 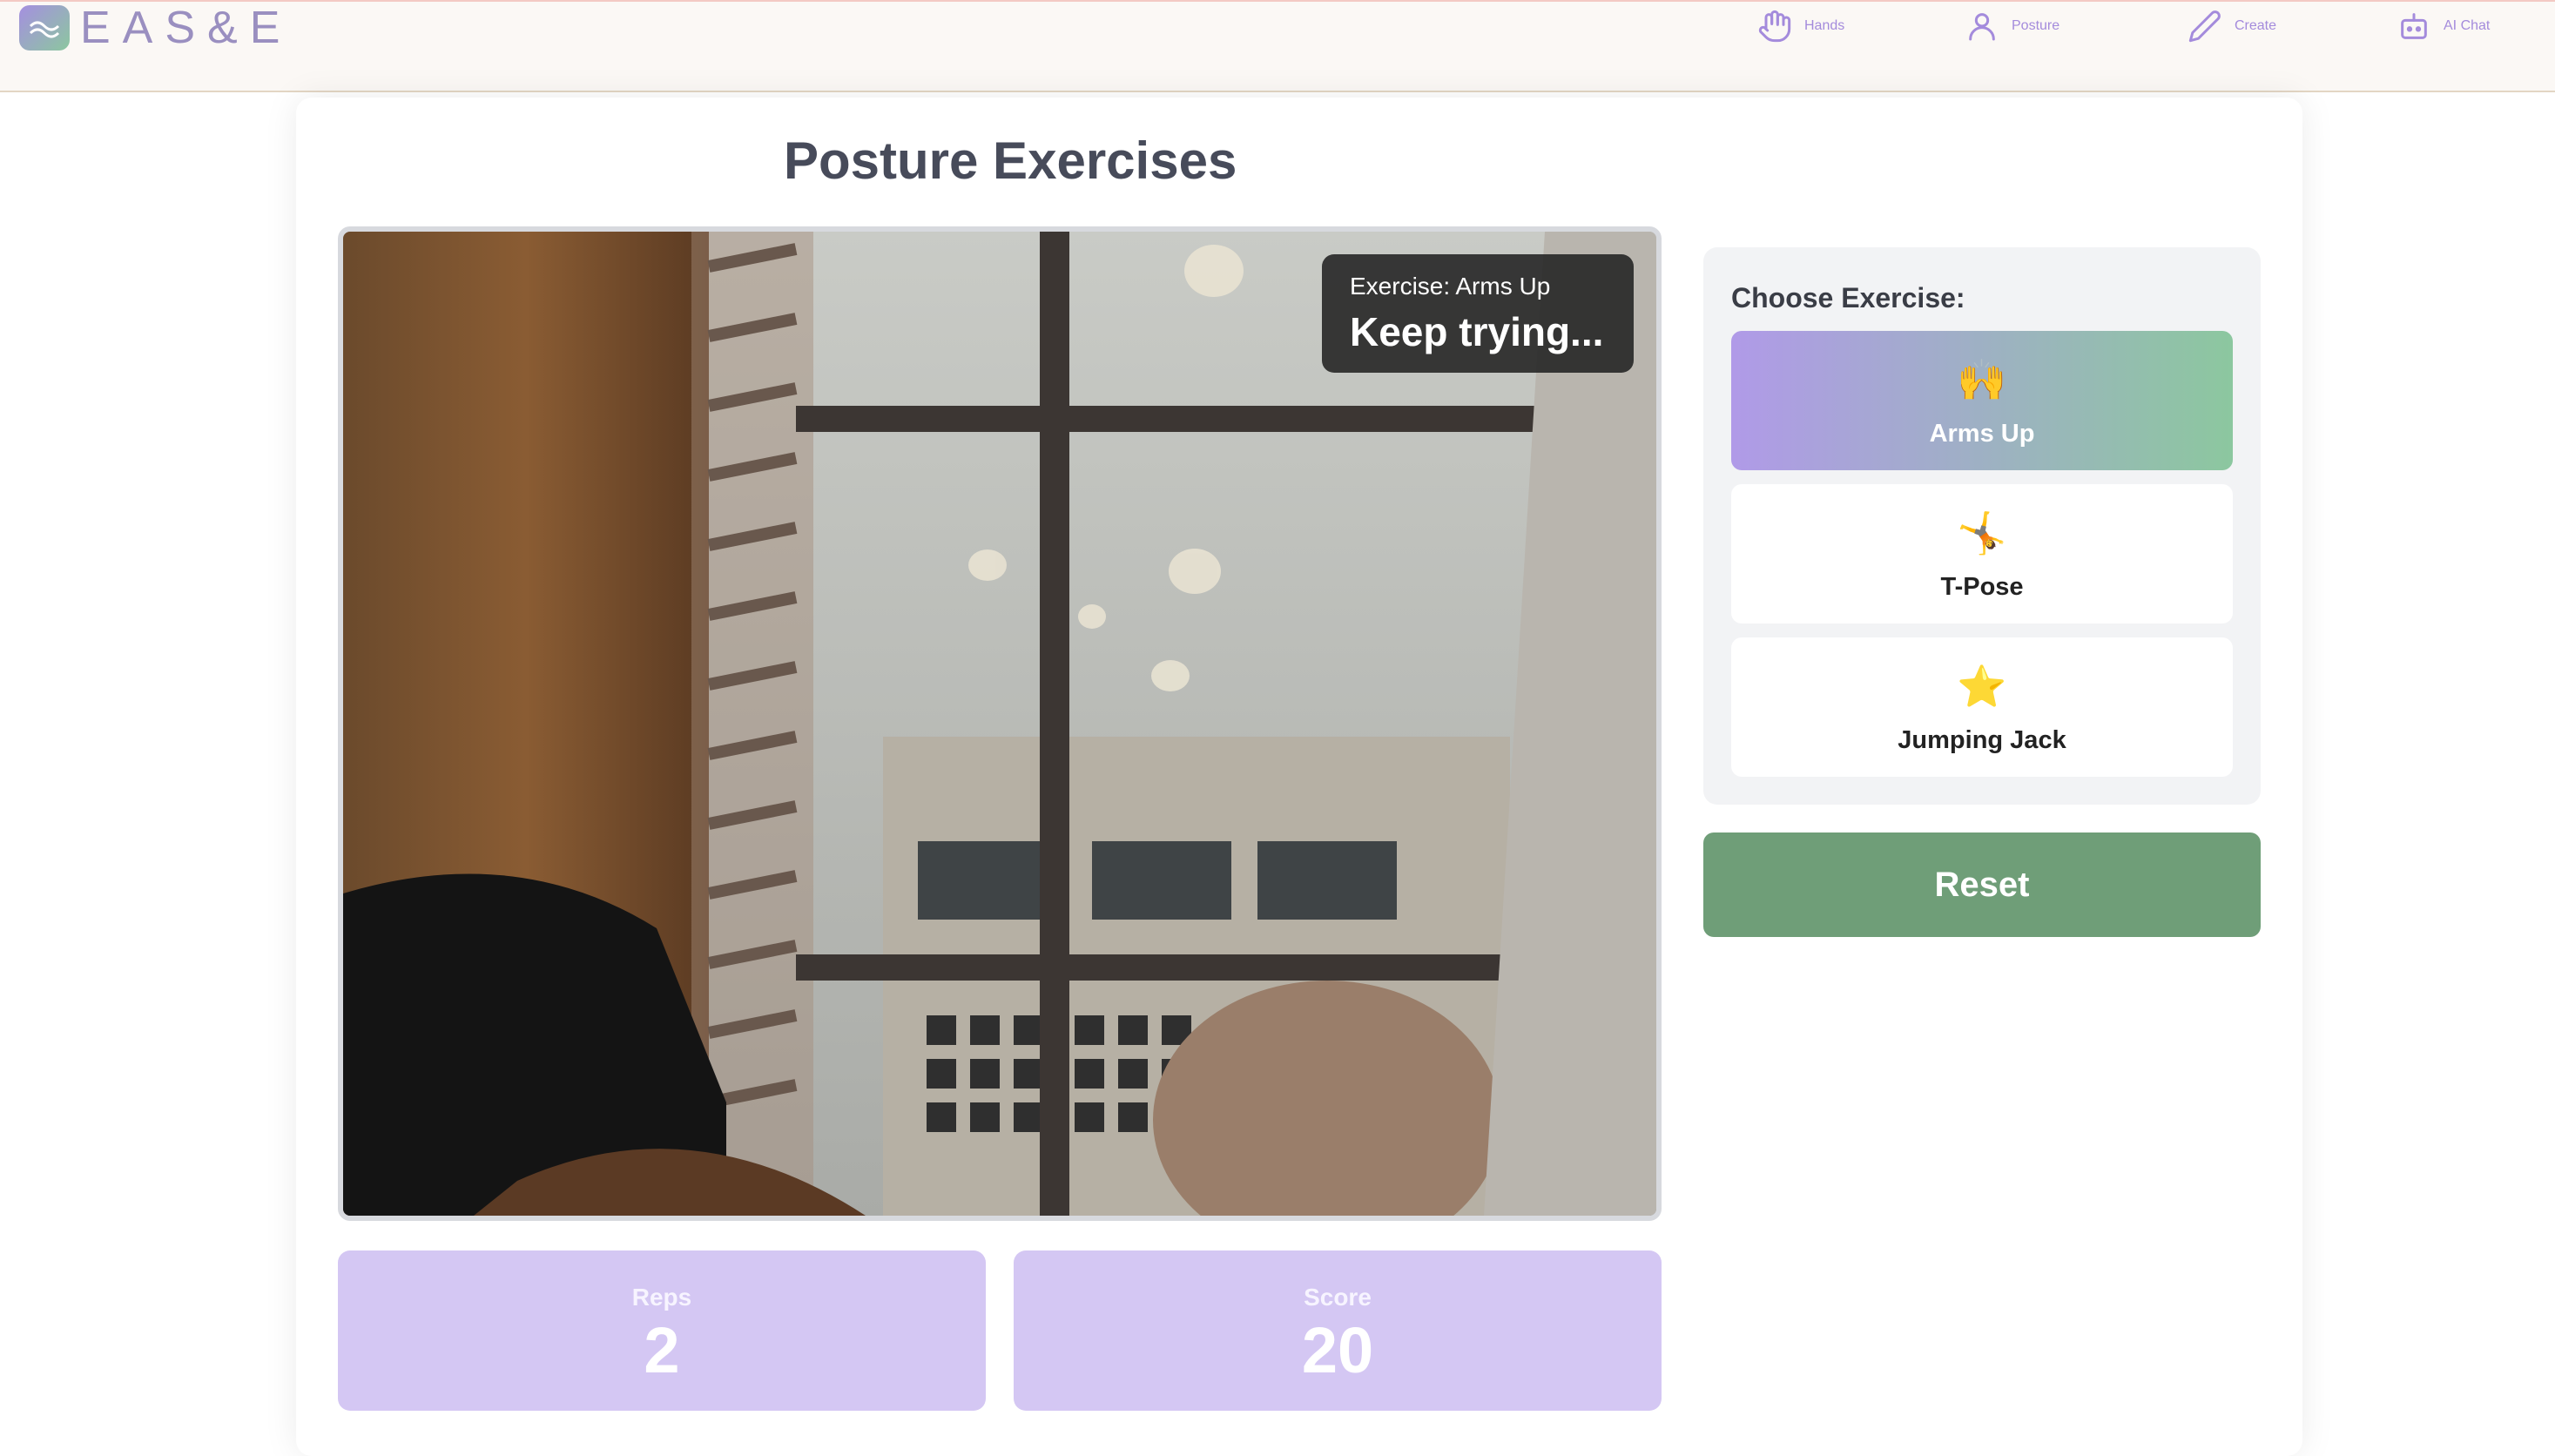 I want to click on exercise-label: T-Pose, so click(x=1982, y=587).